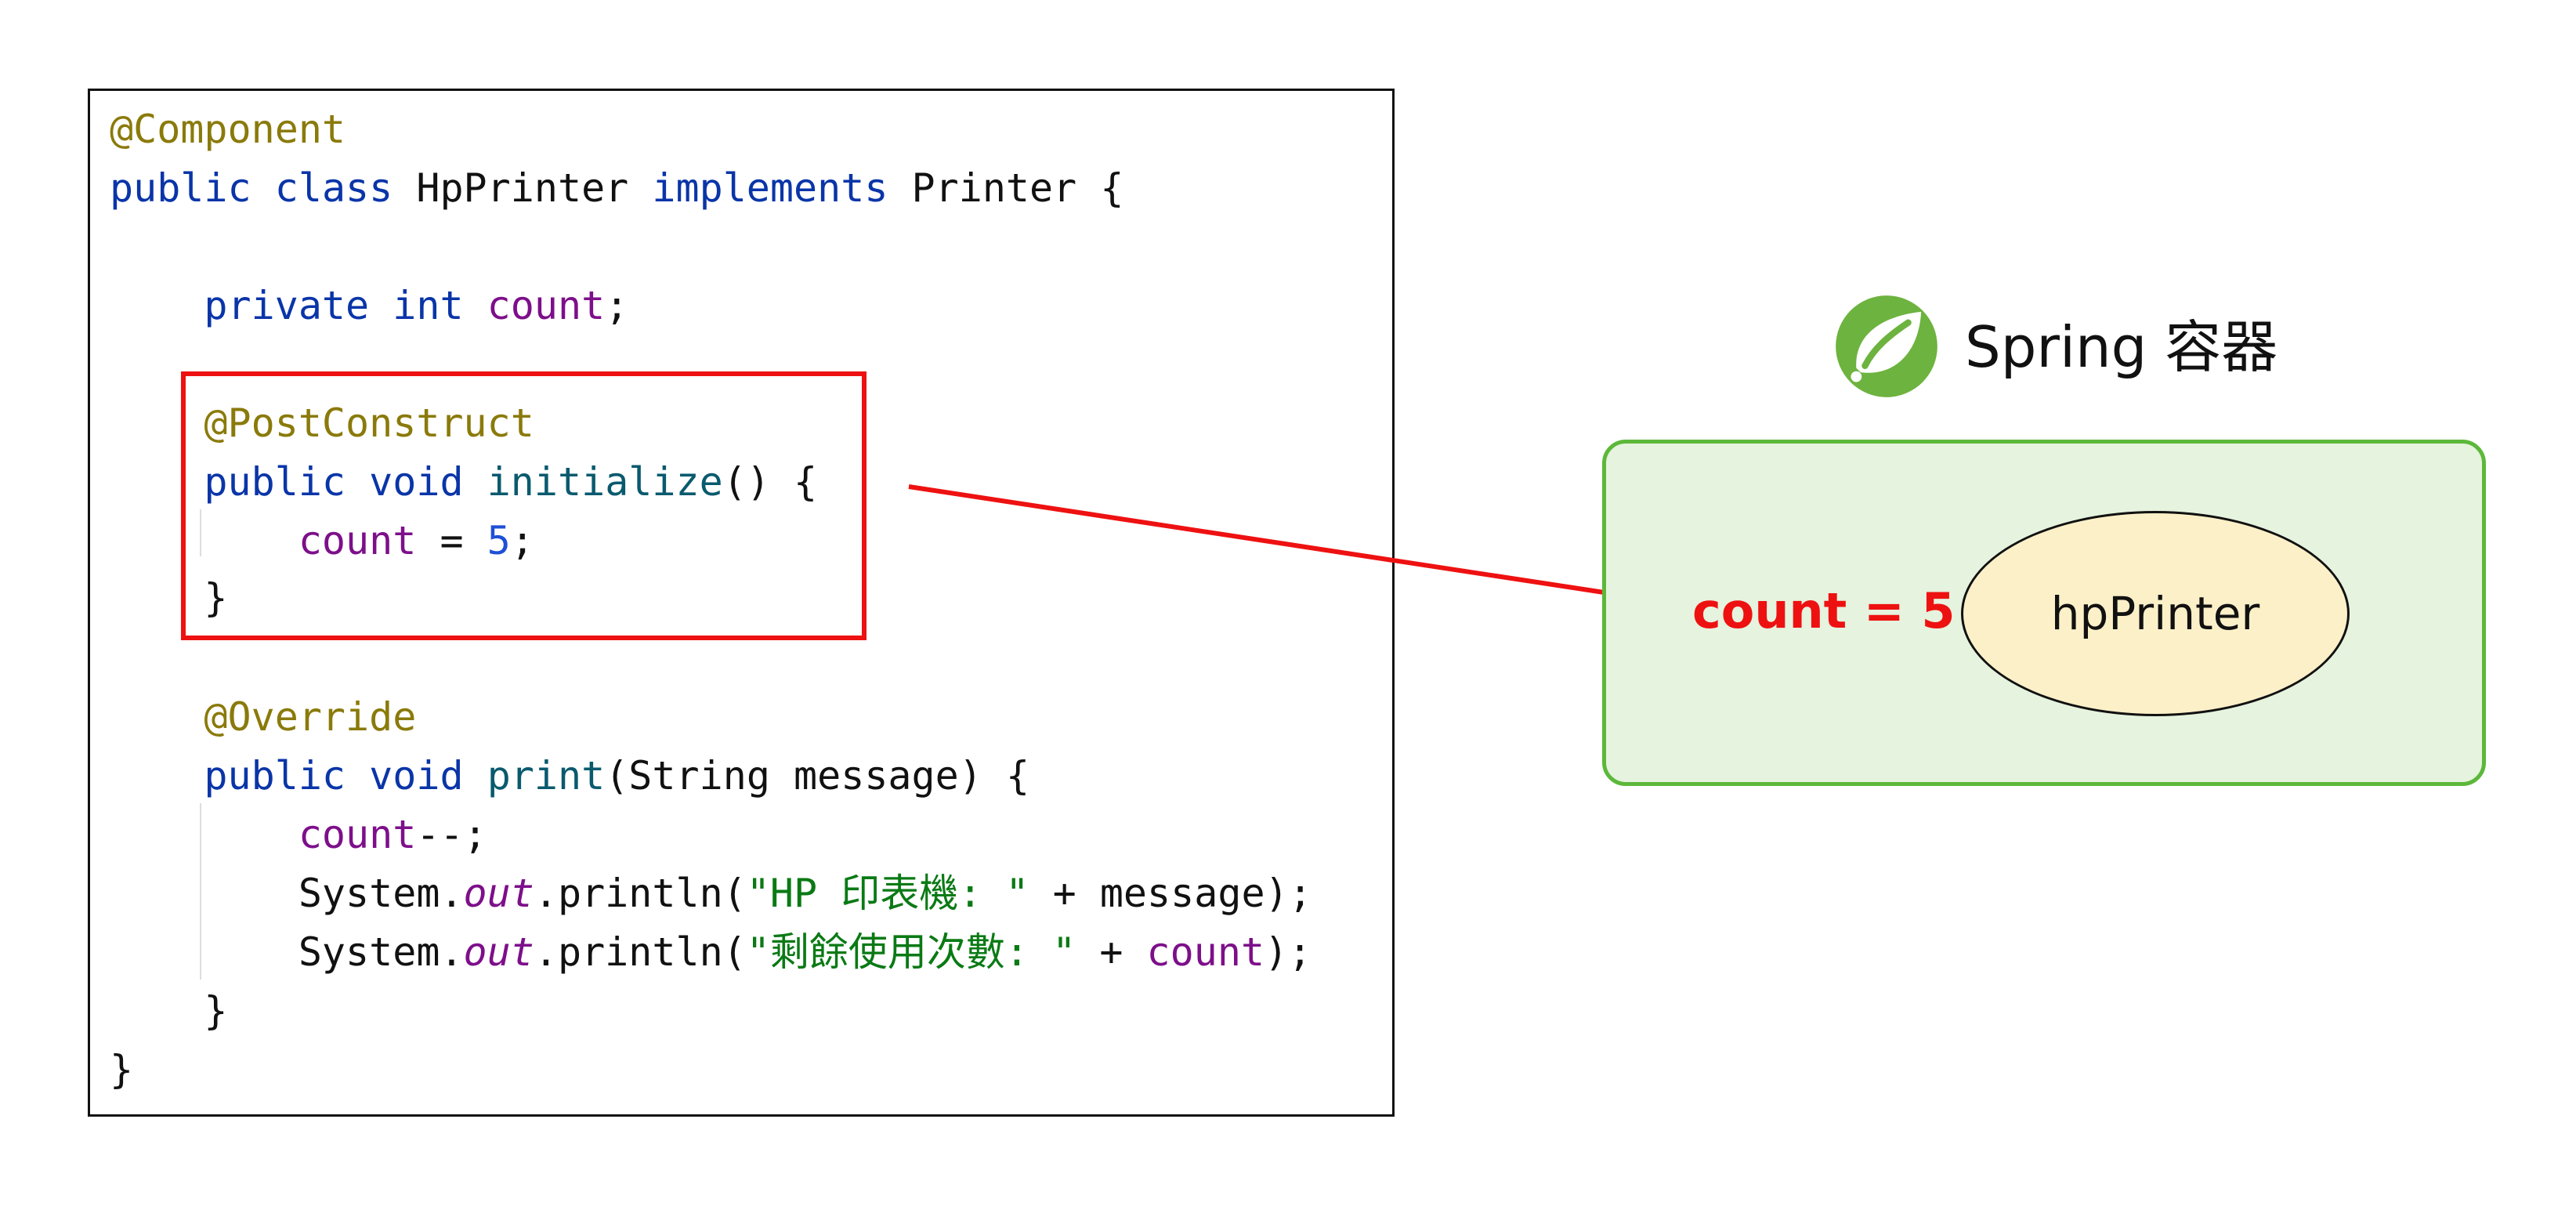 The height and width of the screenshot is (1206, 2576). Describe the element at coordinates (1887, 346) in the screenshot. I see `spring-leaf-icon` at that location.